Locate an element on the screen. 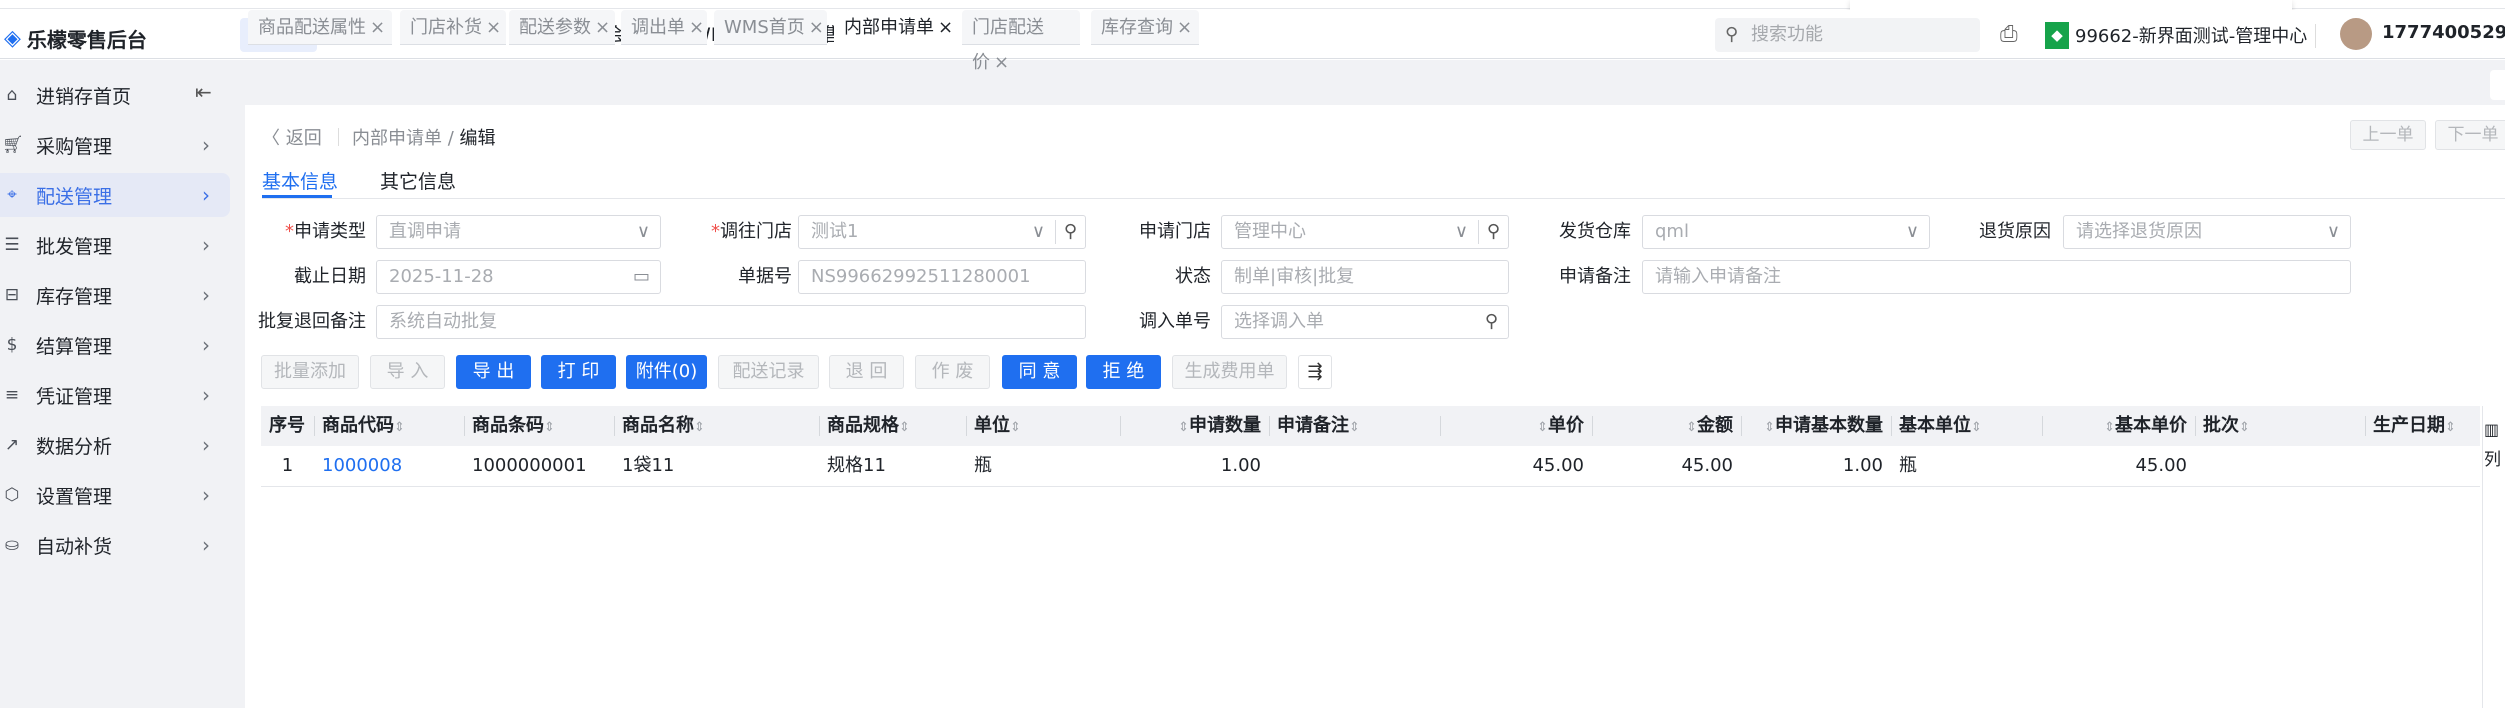  breadcrumb-parent: 内部申请单 is located at coordinates (397, 138).